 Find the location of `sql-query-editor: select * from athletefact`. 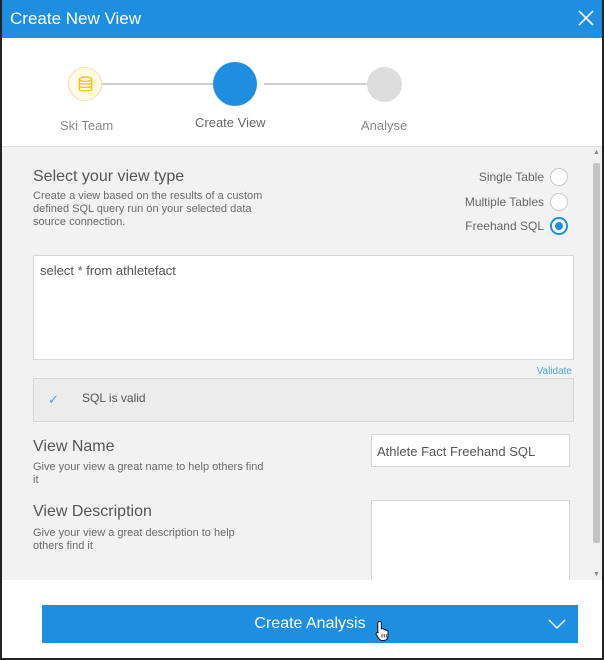

sql-query-editor: select * from athletefact is located at coordinates (303, 307).